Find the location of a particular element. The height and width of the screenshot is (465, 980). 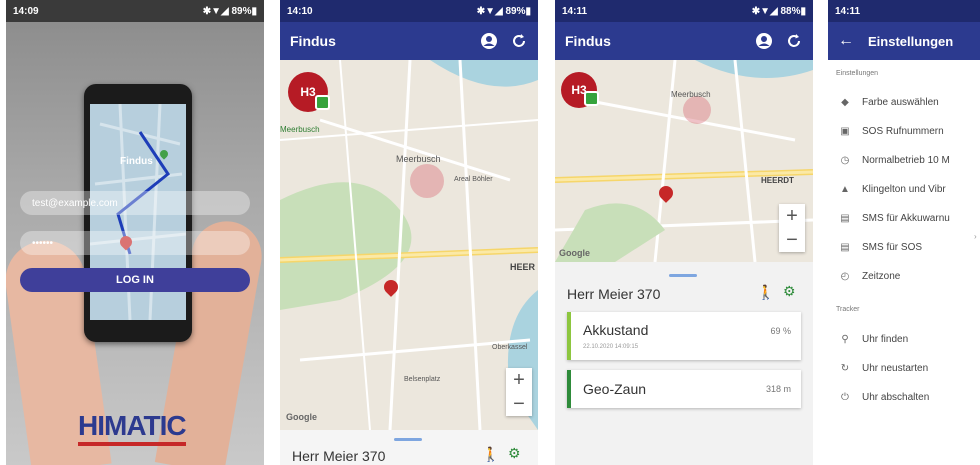

settings-item: ↻ Uhr neustarten is located at coordinates (904, 368).